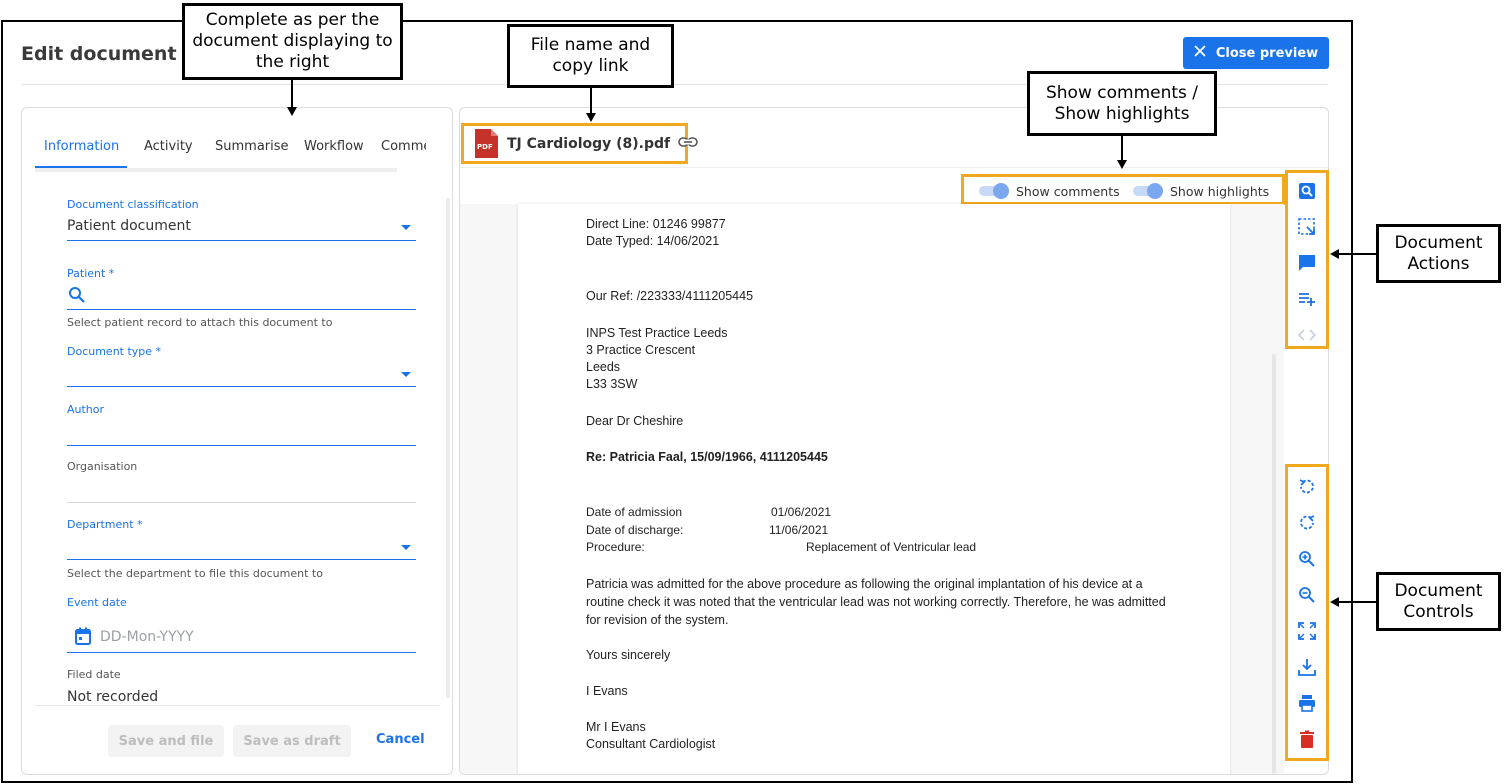  I want to click on toggle-highlight: Show comments Show highlights, so click(1123, 189).